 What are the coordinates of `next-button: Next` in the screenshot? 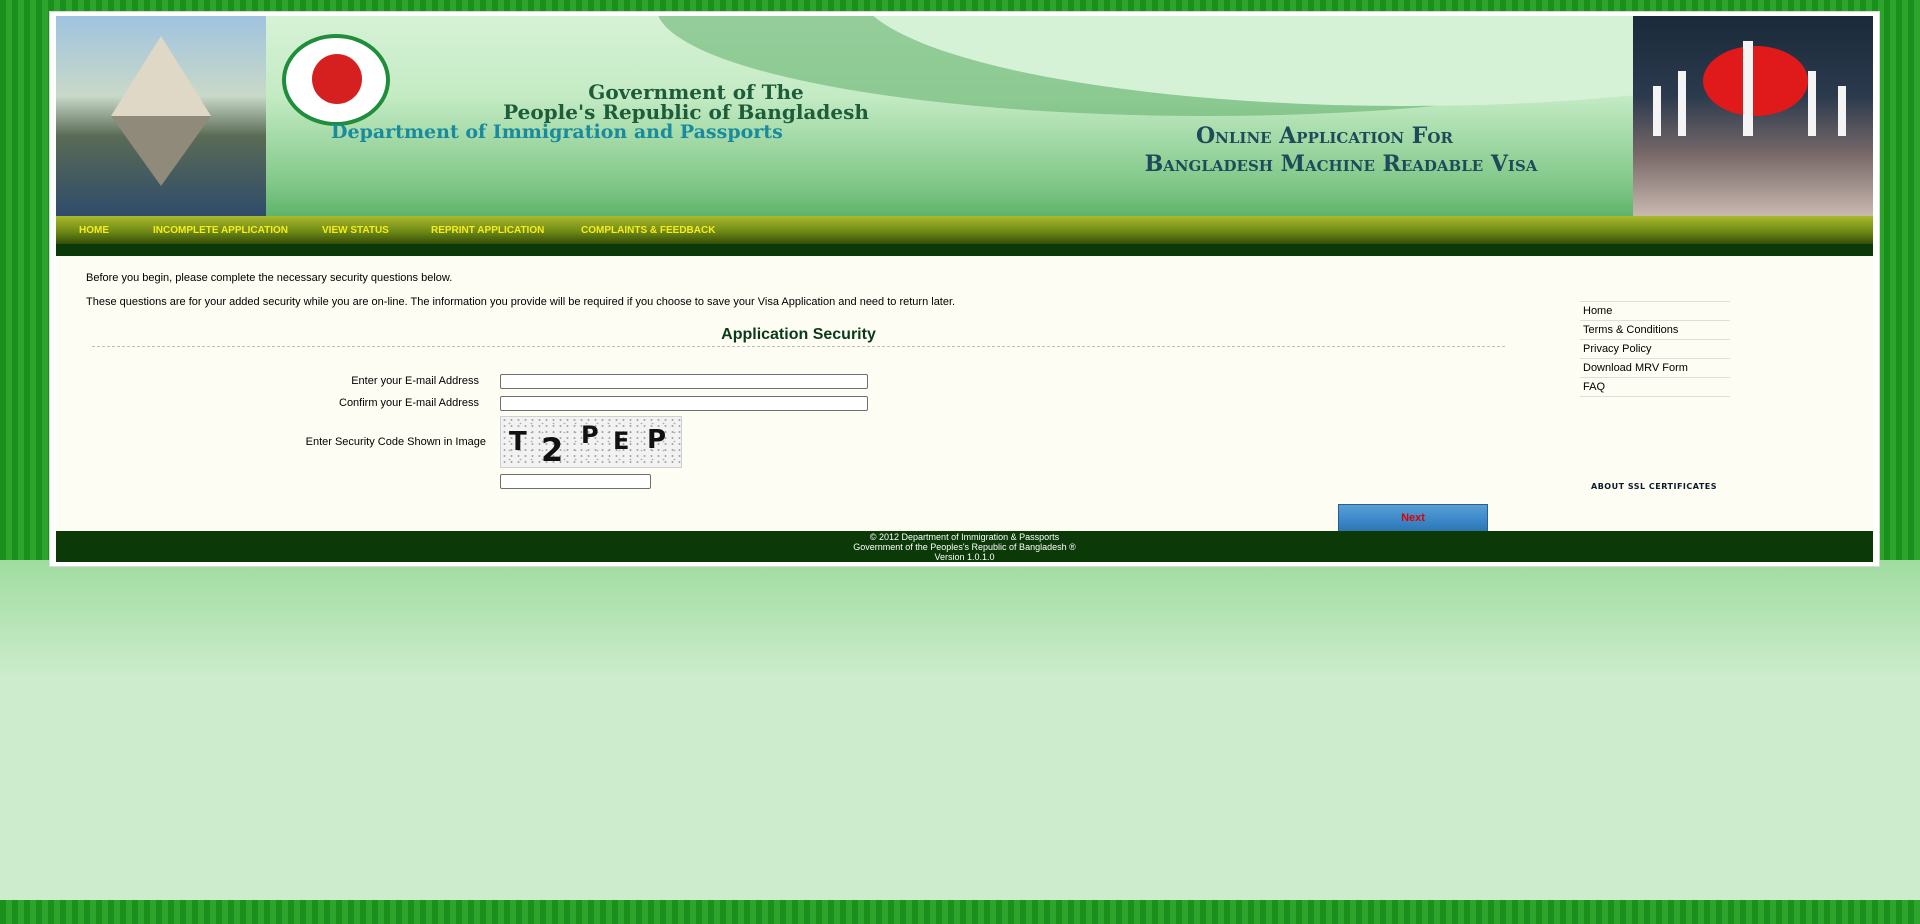 It's located at (1413, 518).